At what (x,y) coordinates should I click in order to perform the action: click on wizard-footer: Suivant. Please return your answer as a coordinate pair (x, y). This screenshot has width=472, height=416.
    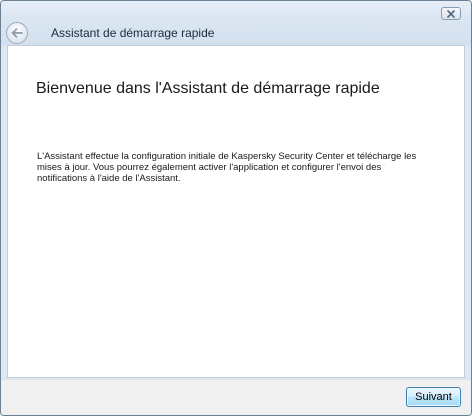
    Looking at the image, I should click on (236, 397).